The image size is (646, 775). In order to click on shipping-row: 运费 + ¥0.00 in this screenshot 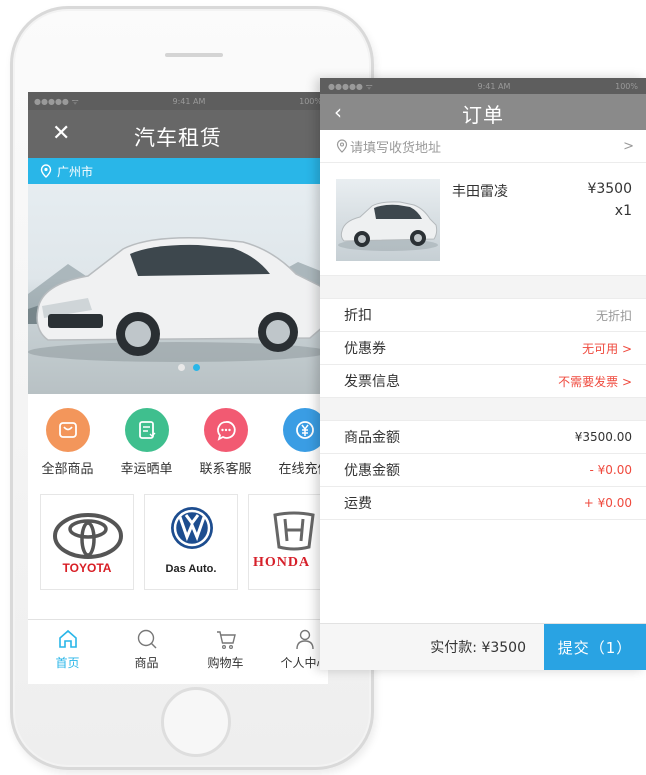, I will do `click(483, 503)`.